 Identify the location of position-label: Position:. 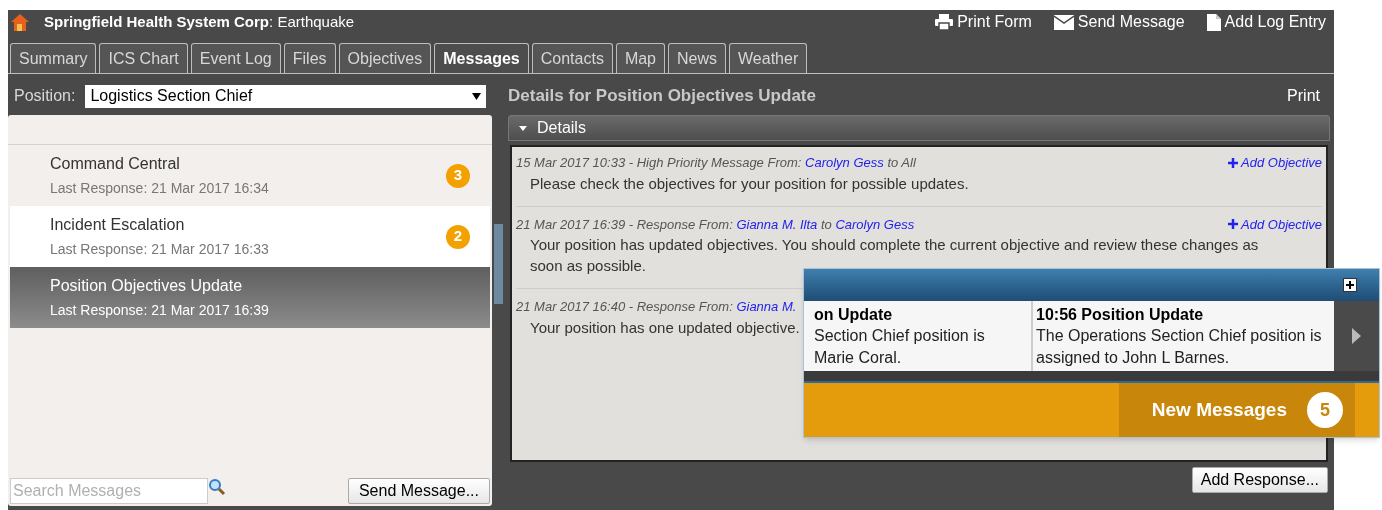
(45, 96).